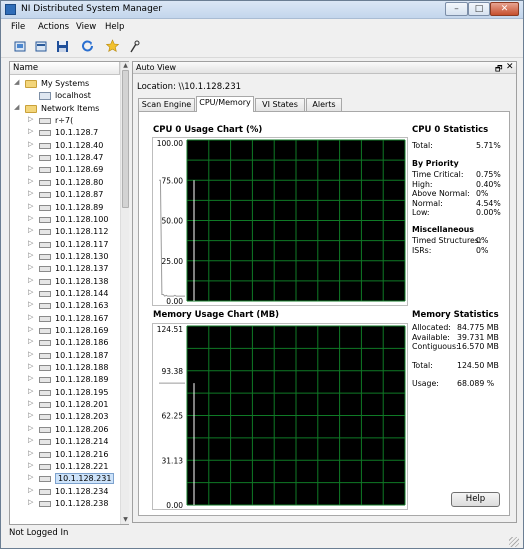  Describe the element at coordinates (499, 70) in the screenshot. I see `pin-icon: 🗗` at that location.